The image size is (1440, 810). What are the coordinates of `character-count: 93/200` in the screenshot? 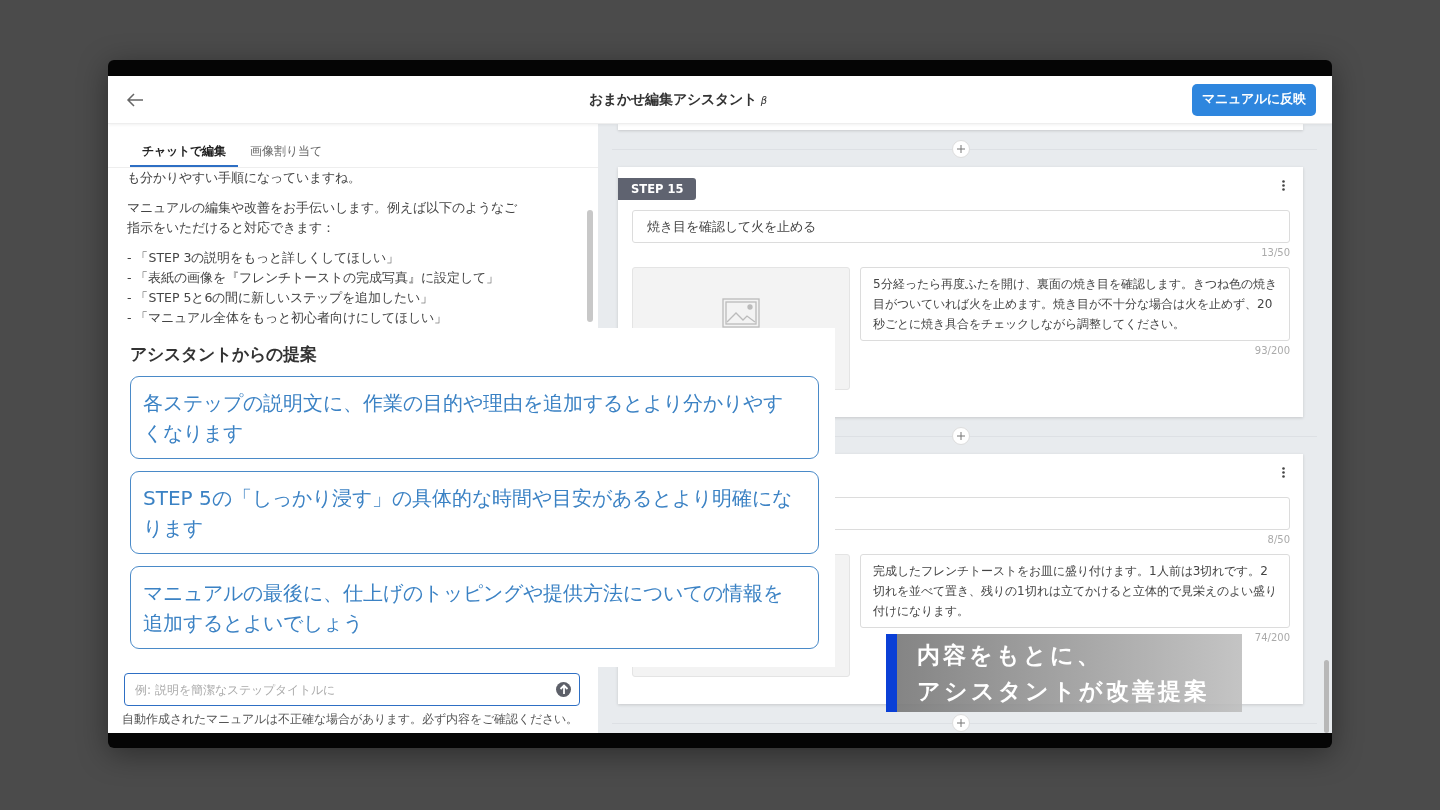 It's located at (1271, 351).